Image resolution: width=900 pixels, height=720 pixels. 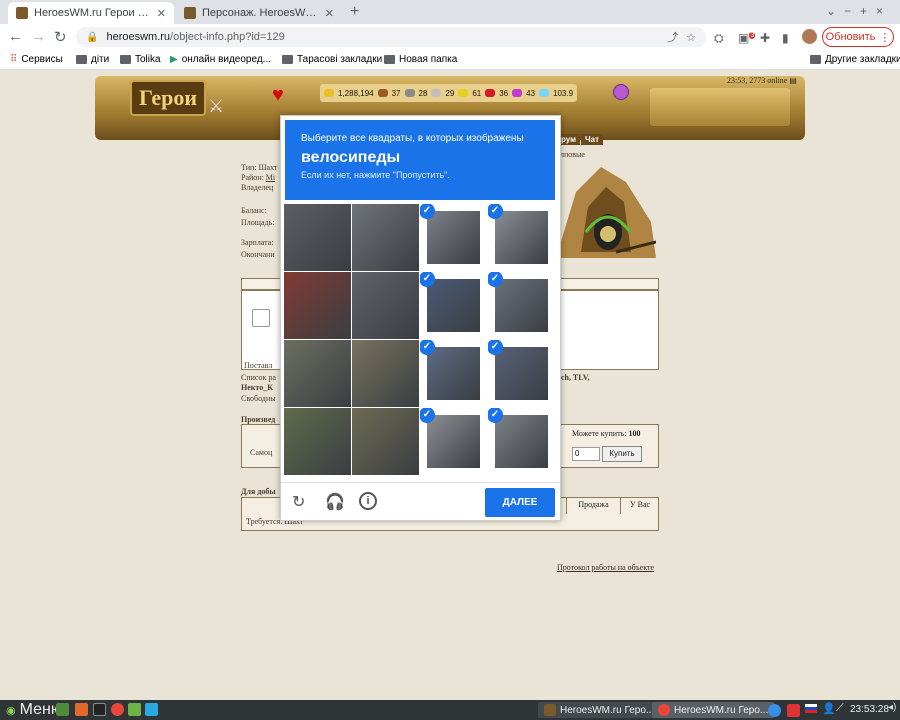 What do you see at coordinates (409, 93) in the screenshot?
I see `ore-icon` at bounding box center [409, 93].